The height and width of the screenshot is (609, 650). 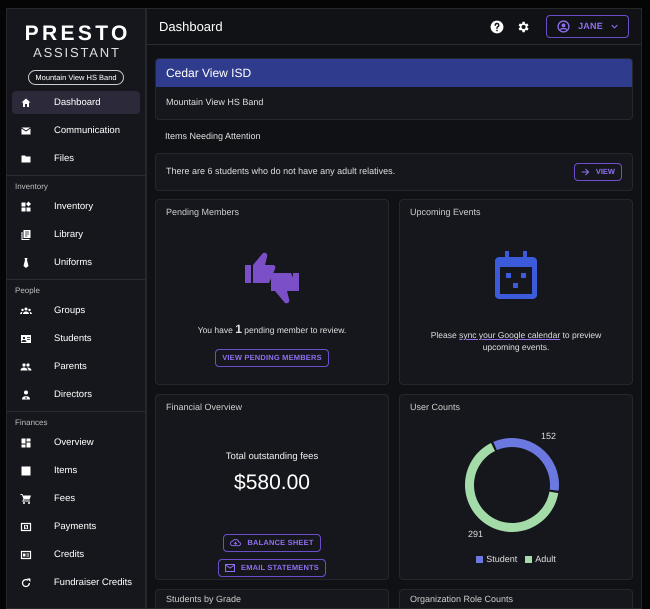 What do you see at coordinates (27, 292) in the screenshot?
I see `section-heading: People` at bounding box center [27, 292].